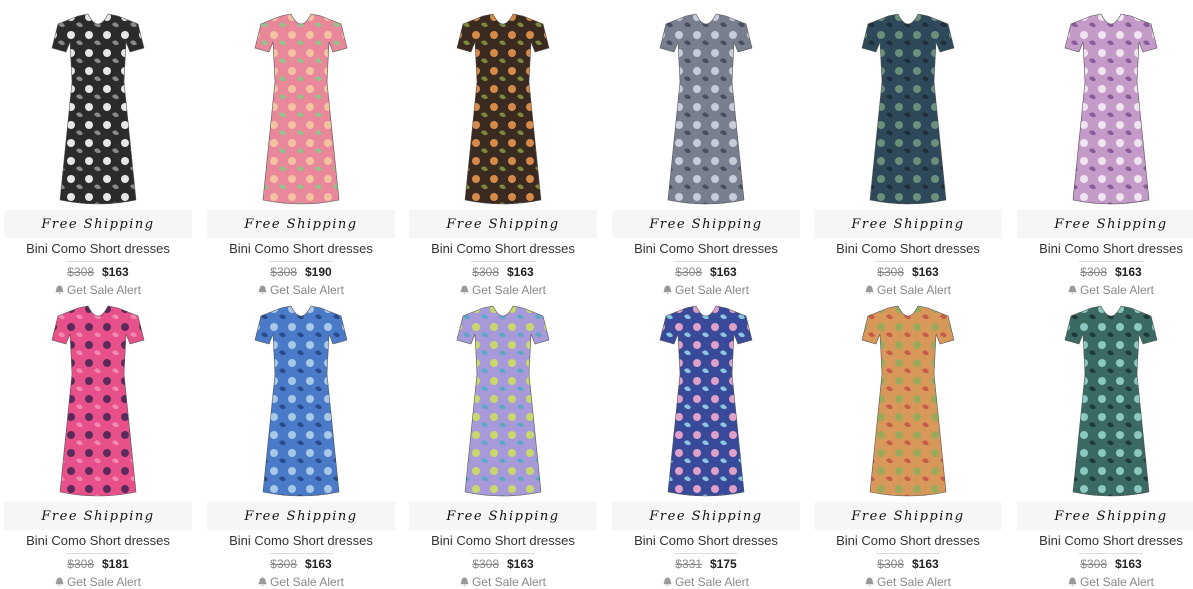 The height and width of the screenshot is (589, 1193). What do you see at coordinates (723, 564) in the screenshot?
I see `sale-price: $175` at bounding box center [723, 564].